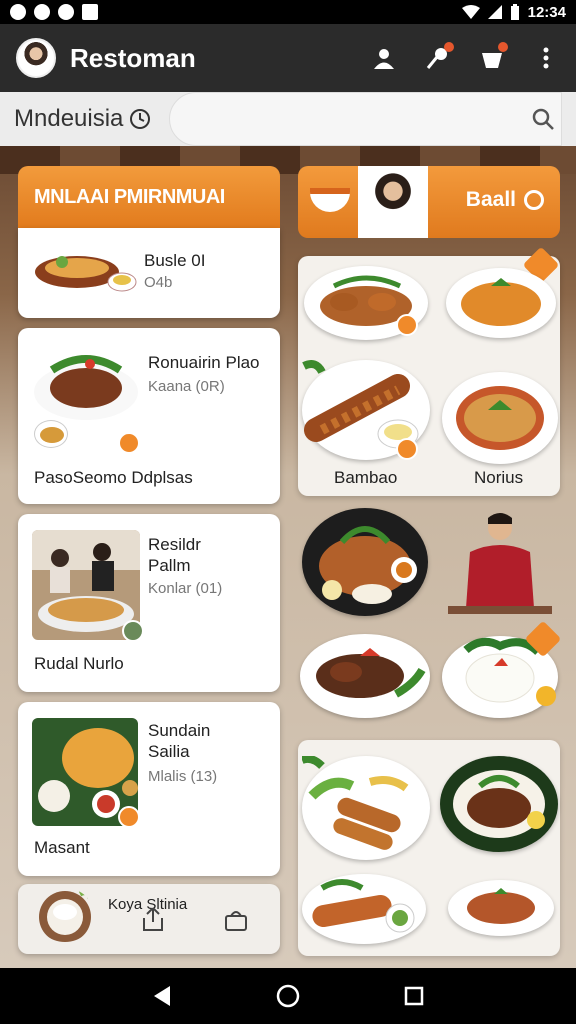  What do you see at coordinates (36, 58) in the screenshot?
I see `avatar` at bounding box center [36, 58].